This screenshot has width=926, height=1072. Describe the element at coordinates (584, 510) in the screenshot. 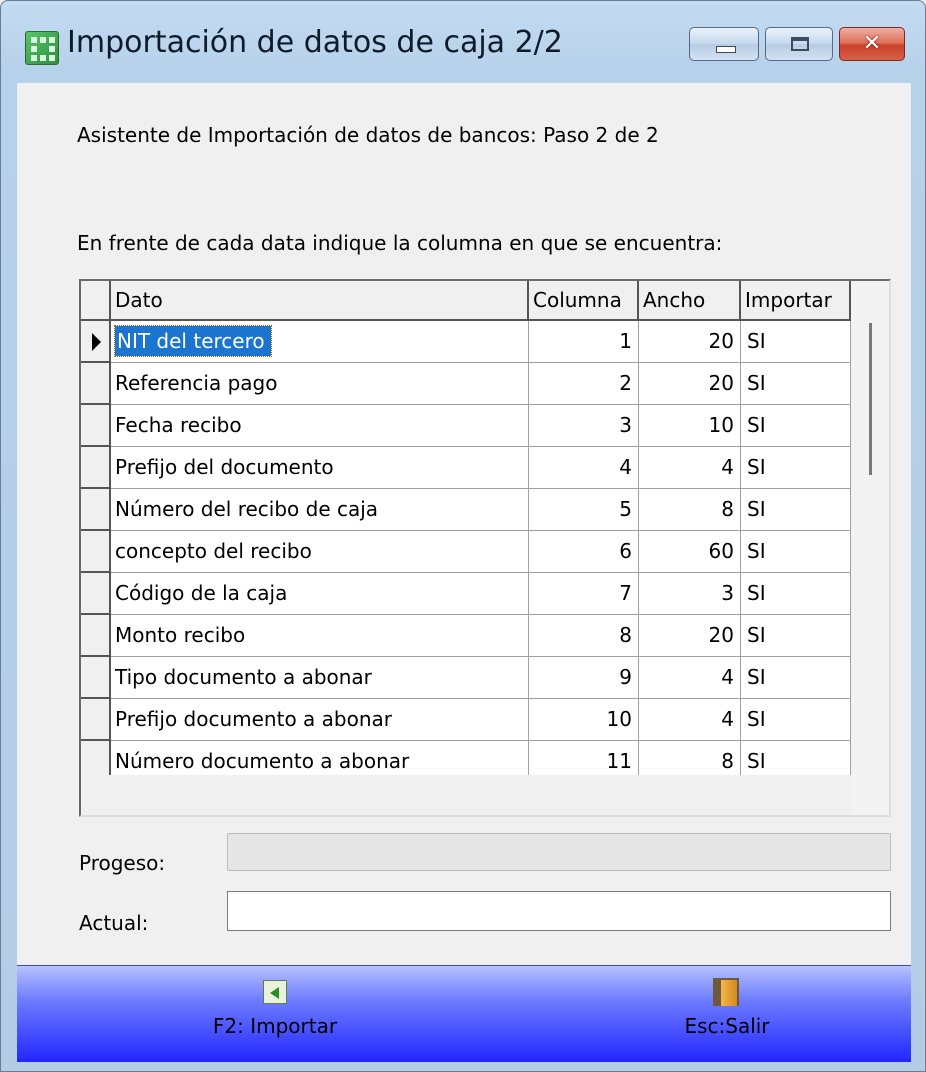

I see `cell-columna: 5` at that location.